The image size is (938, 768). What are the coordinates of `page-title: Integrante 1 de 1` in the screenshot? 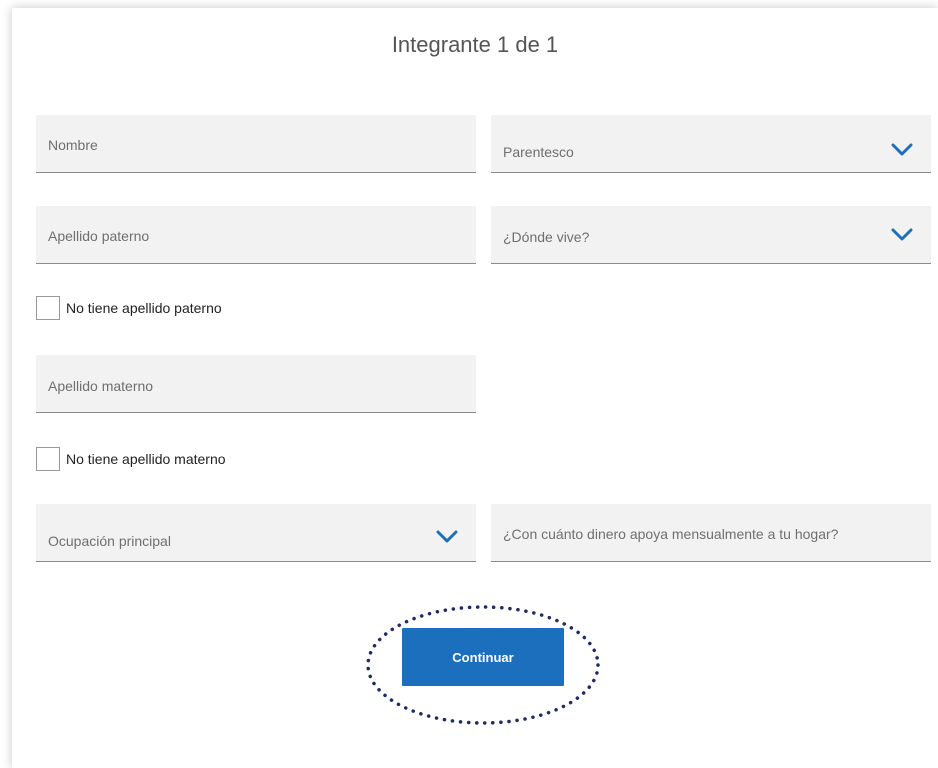 It's located at (475, 44).